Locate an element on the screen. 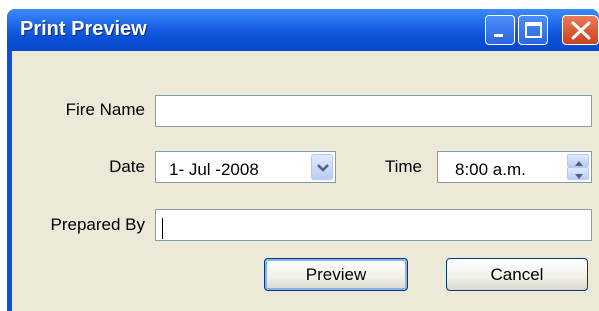 The width and height of the screenshot is (599, 311). time-spinner: 8:00 a.m. is located at coordinates (514, 167).